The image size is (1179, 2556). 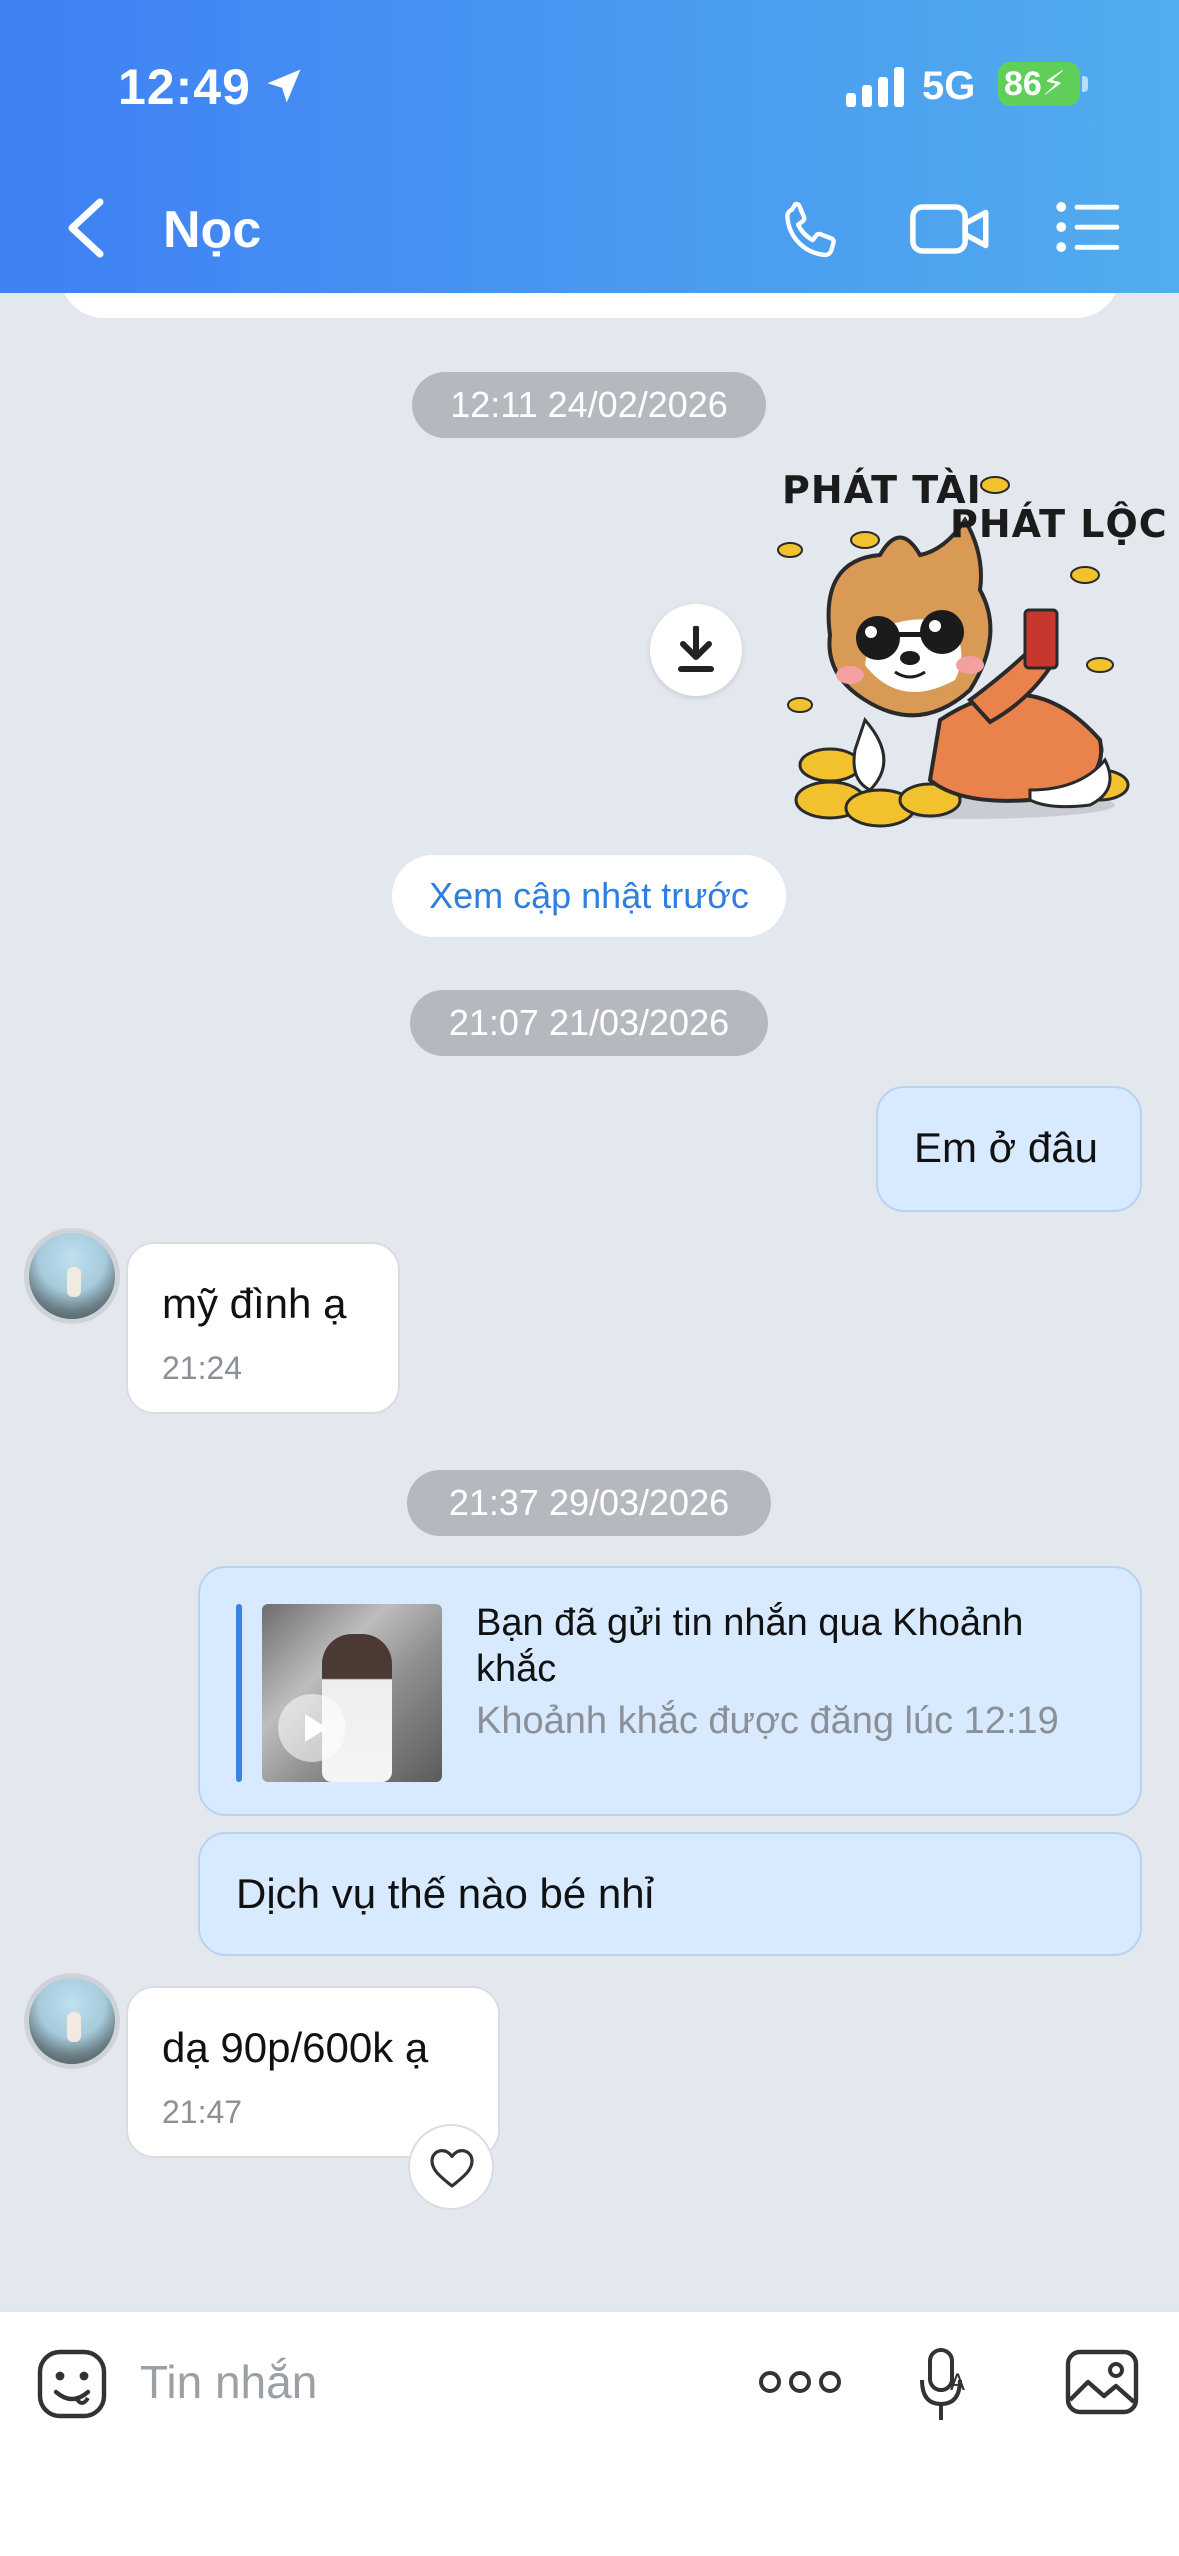 I want to click on svg-text: A, so click(x=957, y=2383).